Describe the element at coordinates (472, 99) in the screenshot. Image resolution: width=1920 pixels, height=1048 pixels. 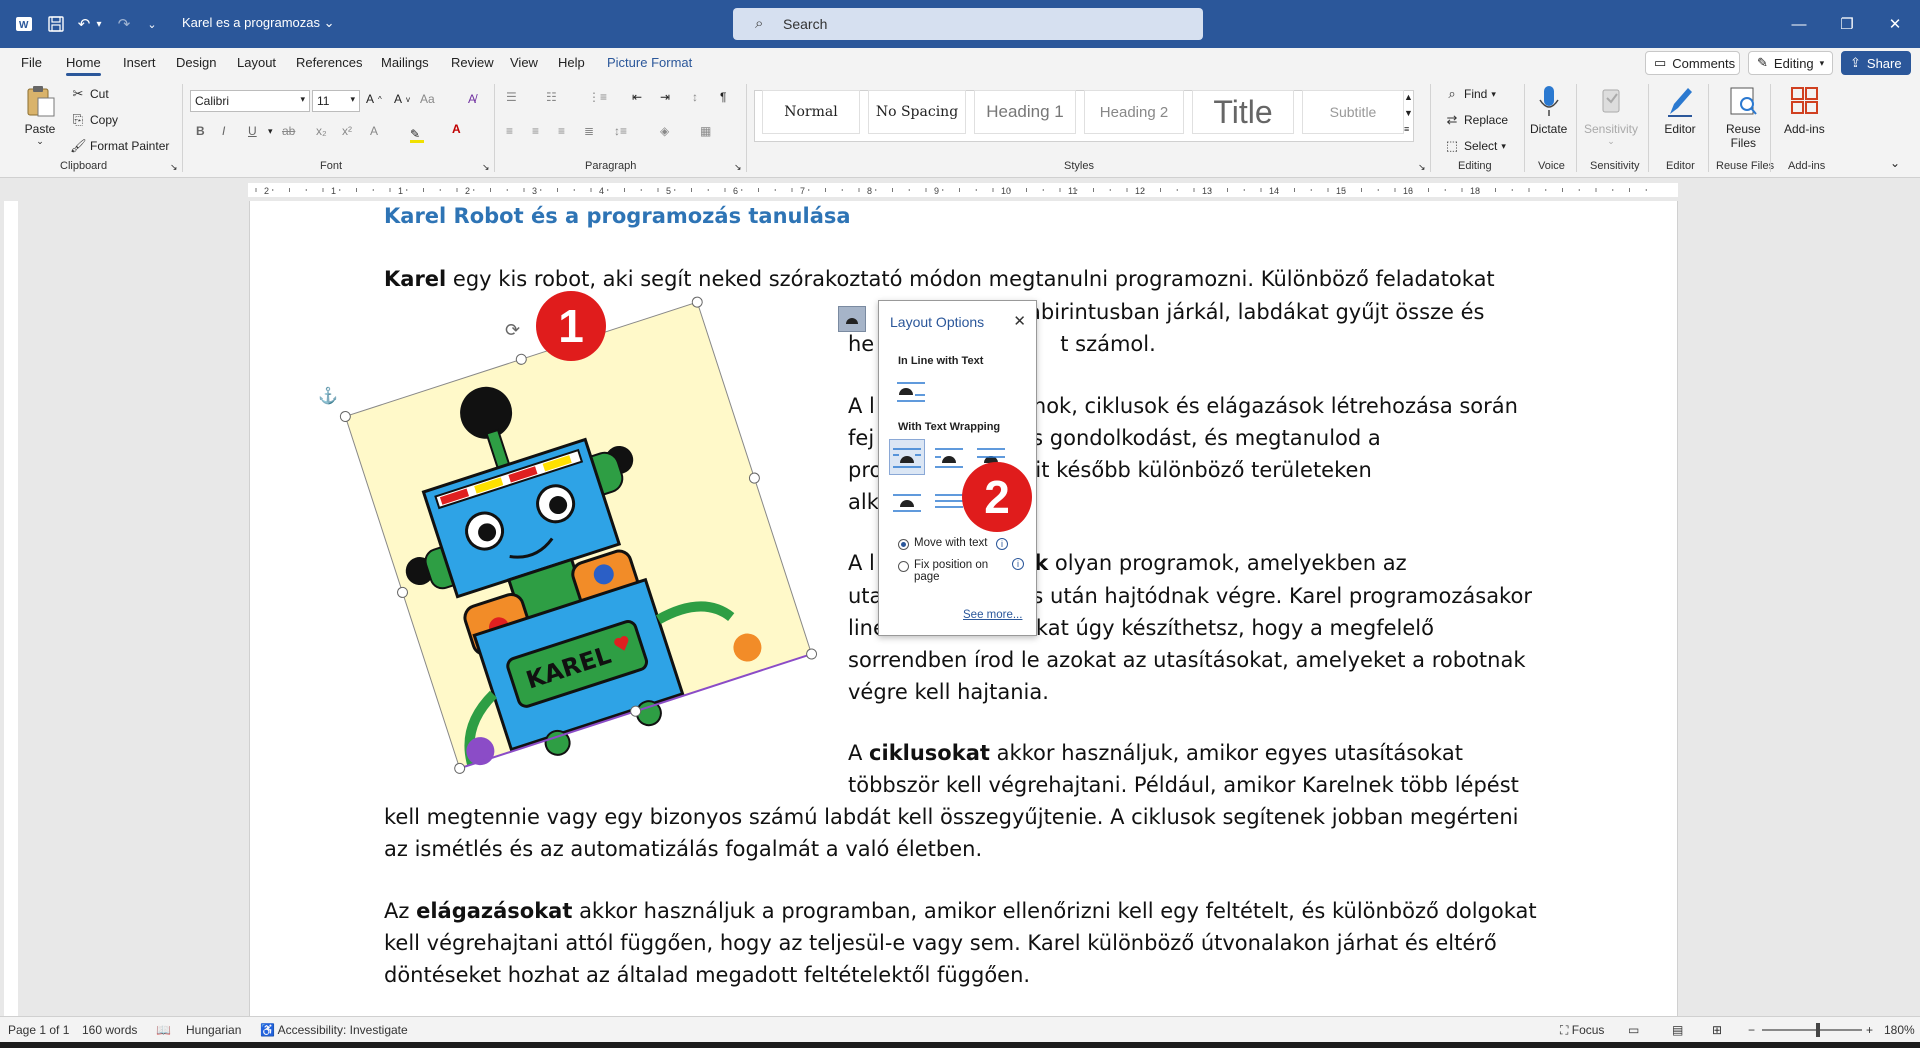
I see `clear-formatting-icon: A̸` at that location.